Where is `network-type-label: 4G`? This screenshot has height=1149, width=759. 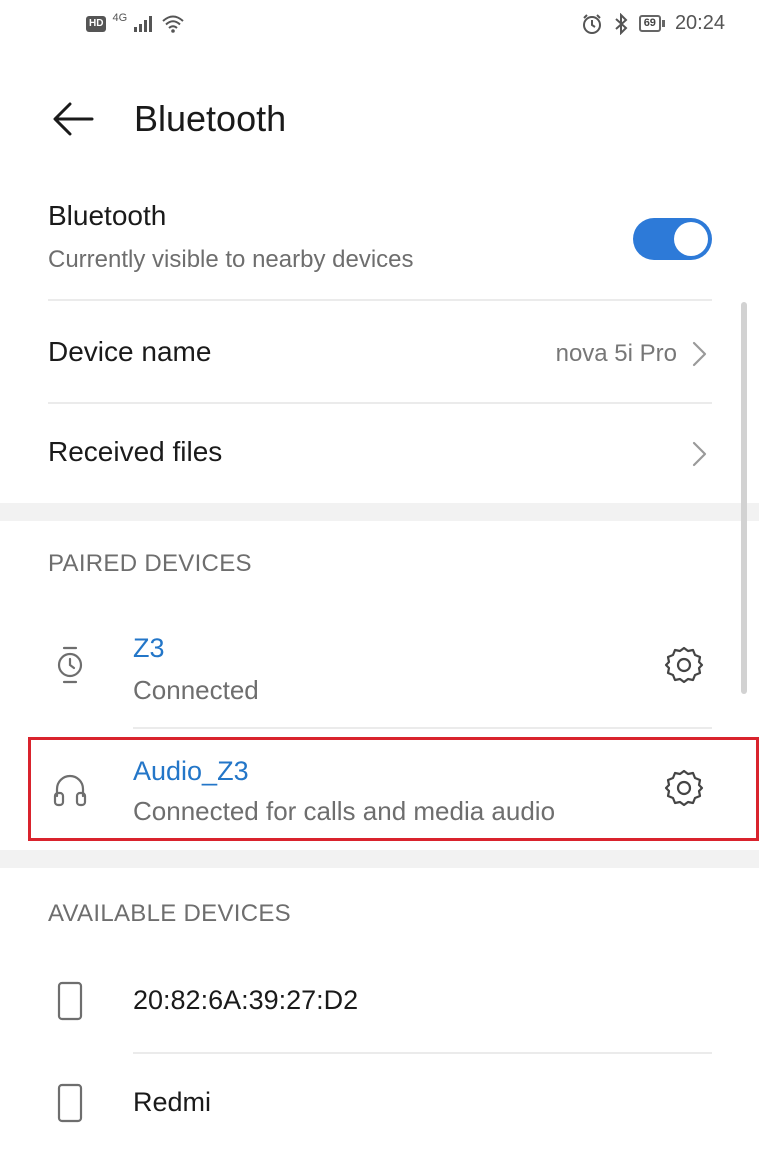 network-type-label: 4G is located at coordinates (120, 18).